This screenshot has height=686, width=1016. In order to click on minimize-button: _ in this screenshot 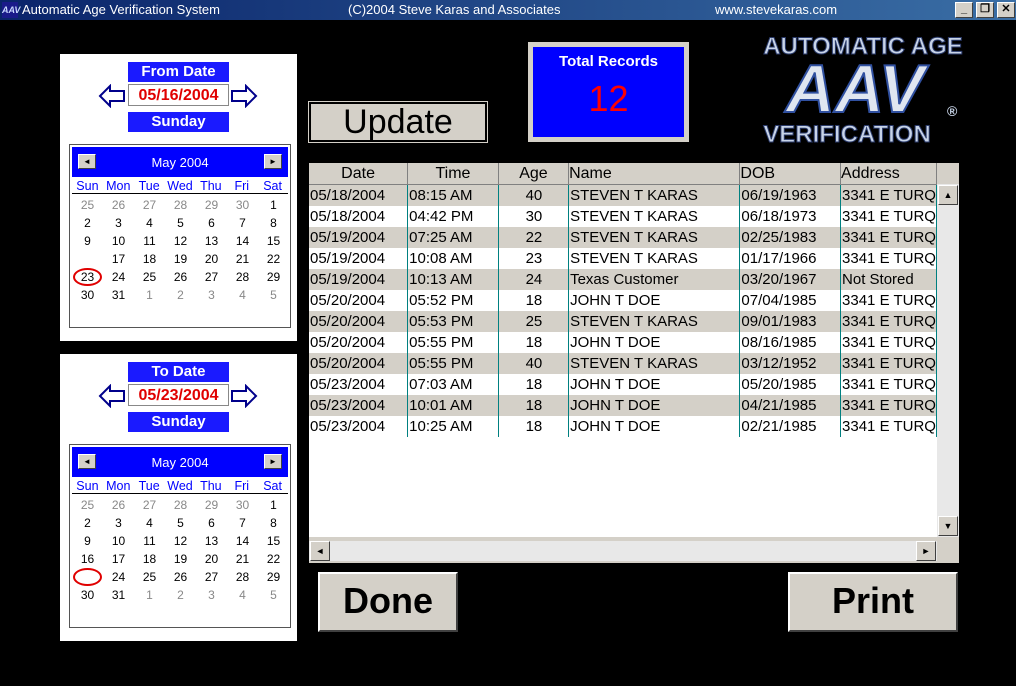, I will do `click(964, 10)`.